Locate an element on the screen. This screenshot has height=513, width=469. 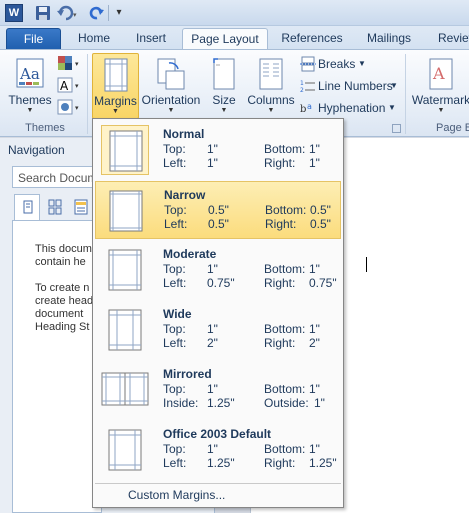
svg-text: b is located at coordinates (303, 109).